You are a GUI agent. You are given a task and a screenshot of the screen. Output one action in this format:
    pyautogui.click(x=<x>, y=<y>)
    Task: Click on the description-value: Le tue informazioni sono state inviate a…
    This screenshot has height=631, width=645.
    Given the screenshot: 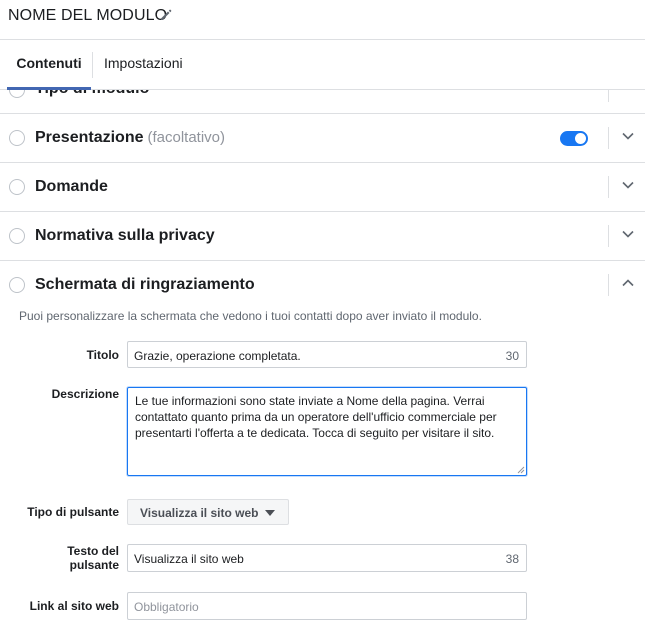 What is the action you would take?
    pyautogui.click(x=316, y=417)
    